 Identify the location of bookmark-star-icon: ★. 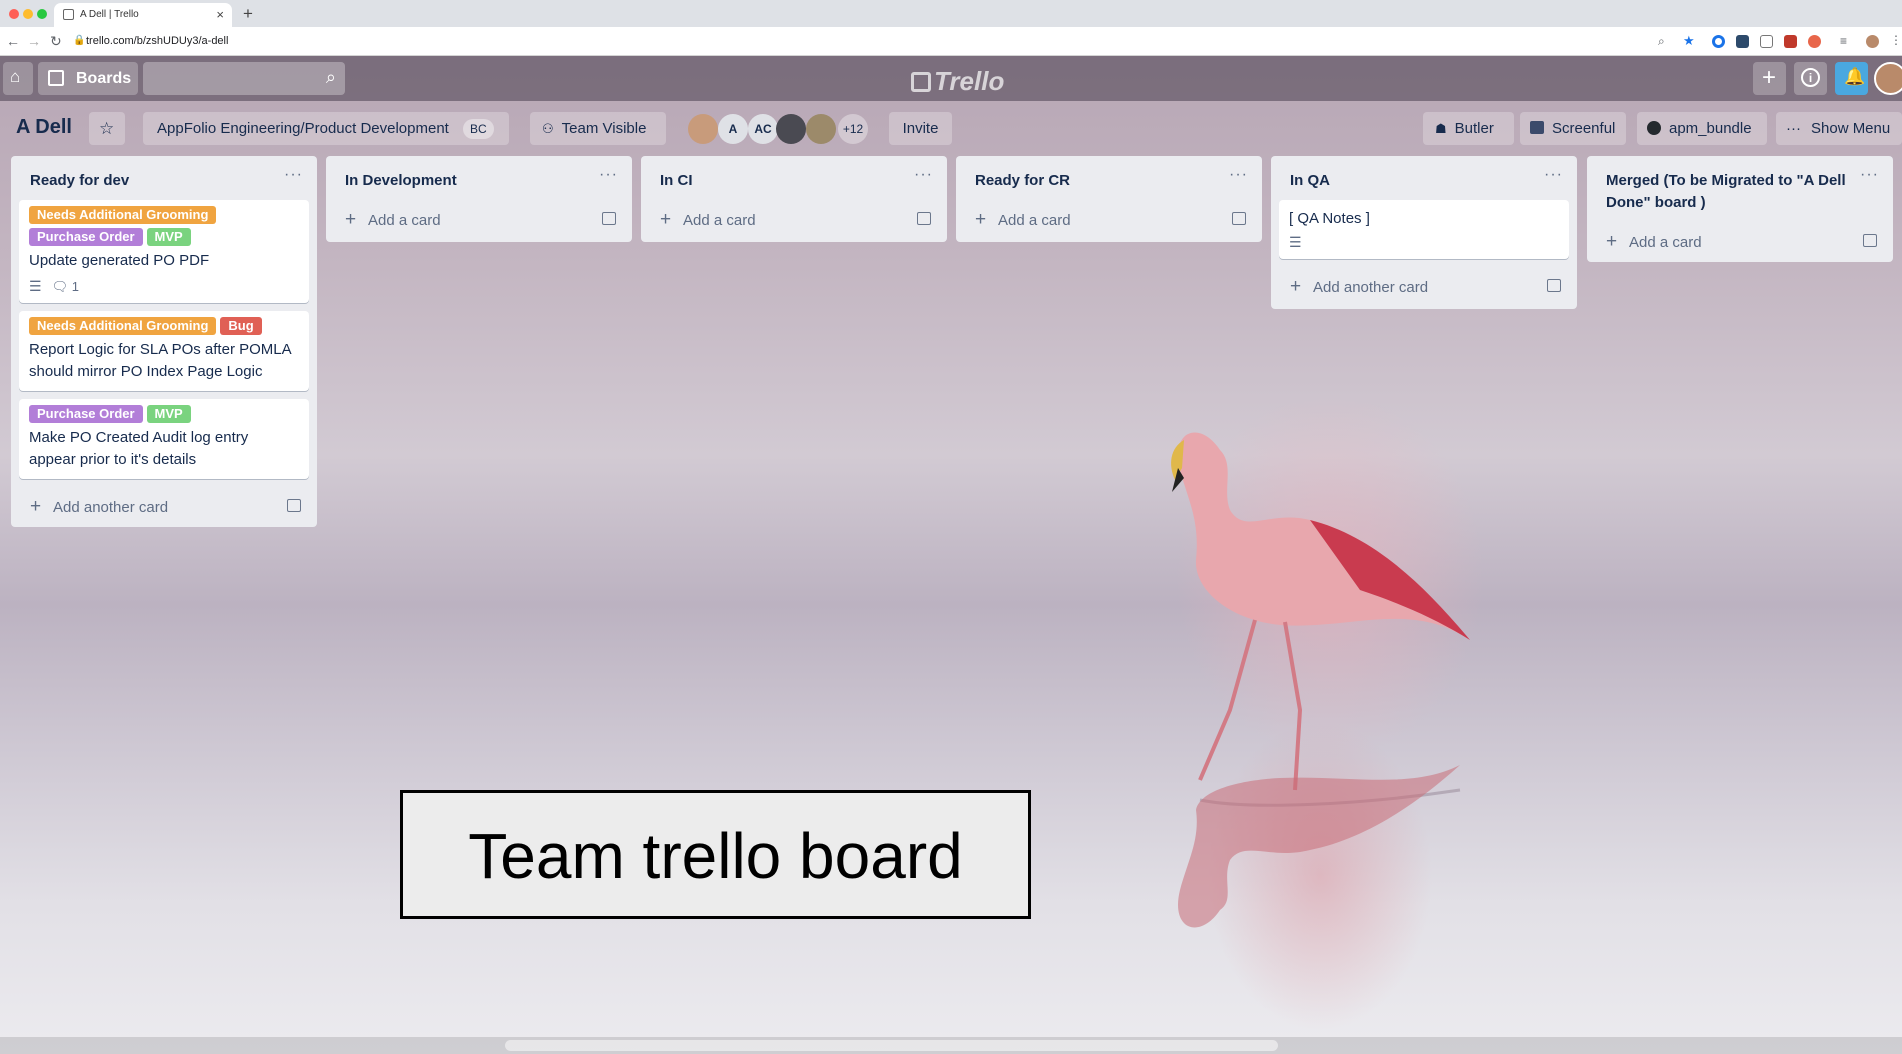
(1689, 41).